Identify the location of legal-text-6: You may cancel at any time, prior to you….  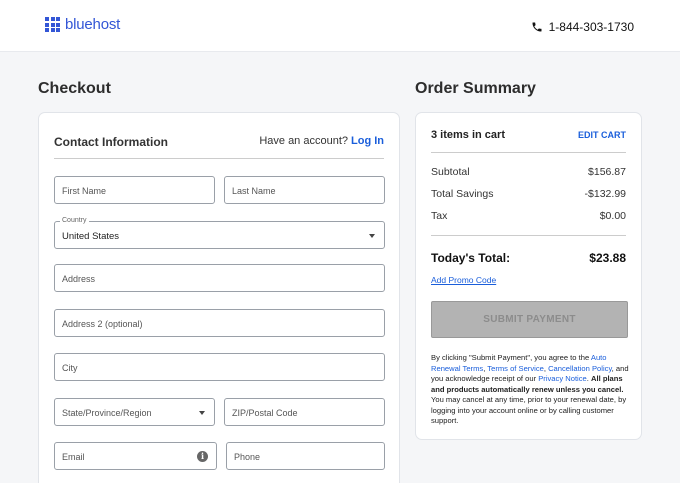
(529, 410).